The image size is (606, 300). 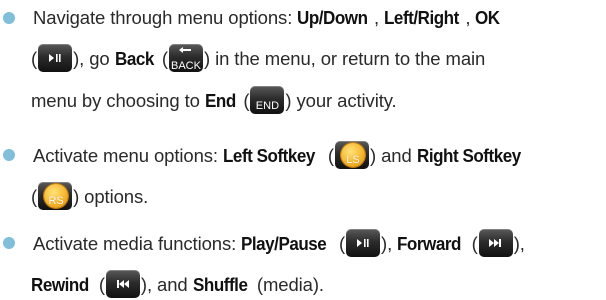 What do you see at coordinates (363, 243) in the screenshot?
I see `play-pause-icon` at bounding box center [363, 243].